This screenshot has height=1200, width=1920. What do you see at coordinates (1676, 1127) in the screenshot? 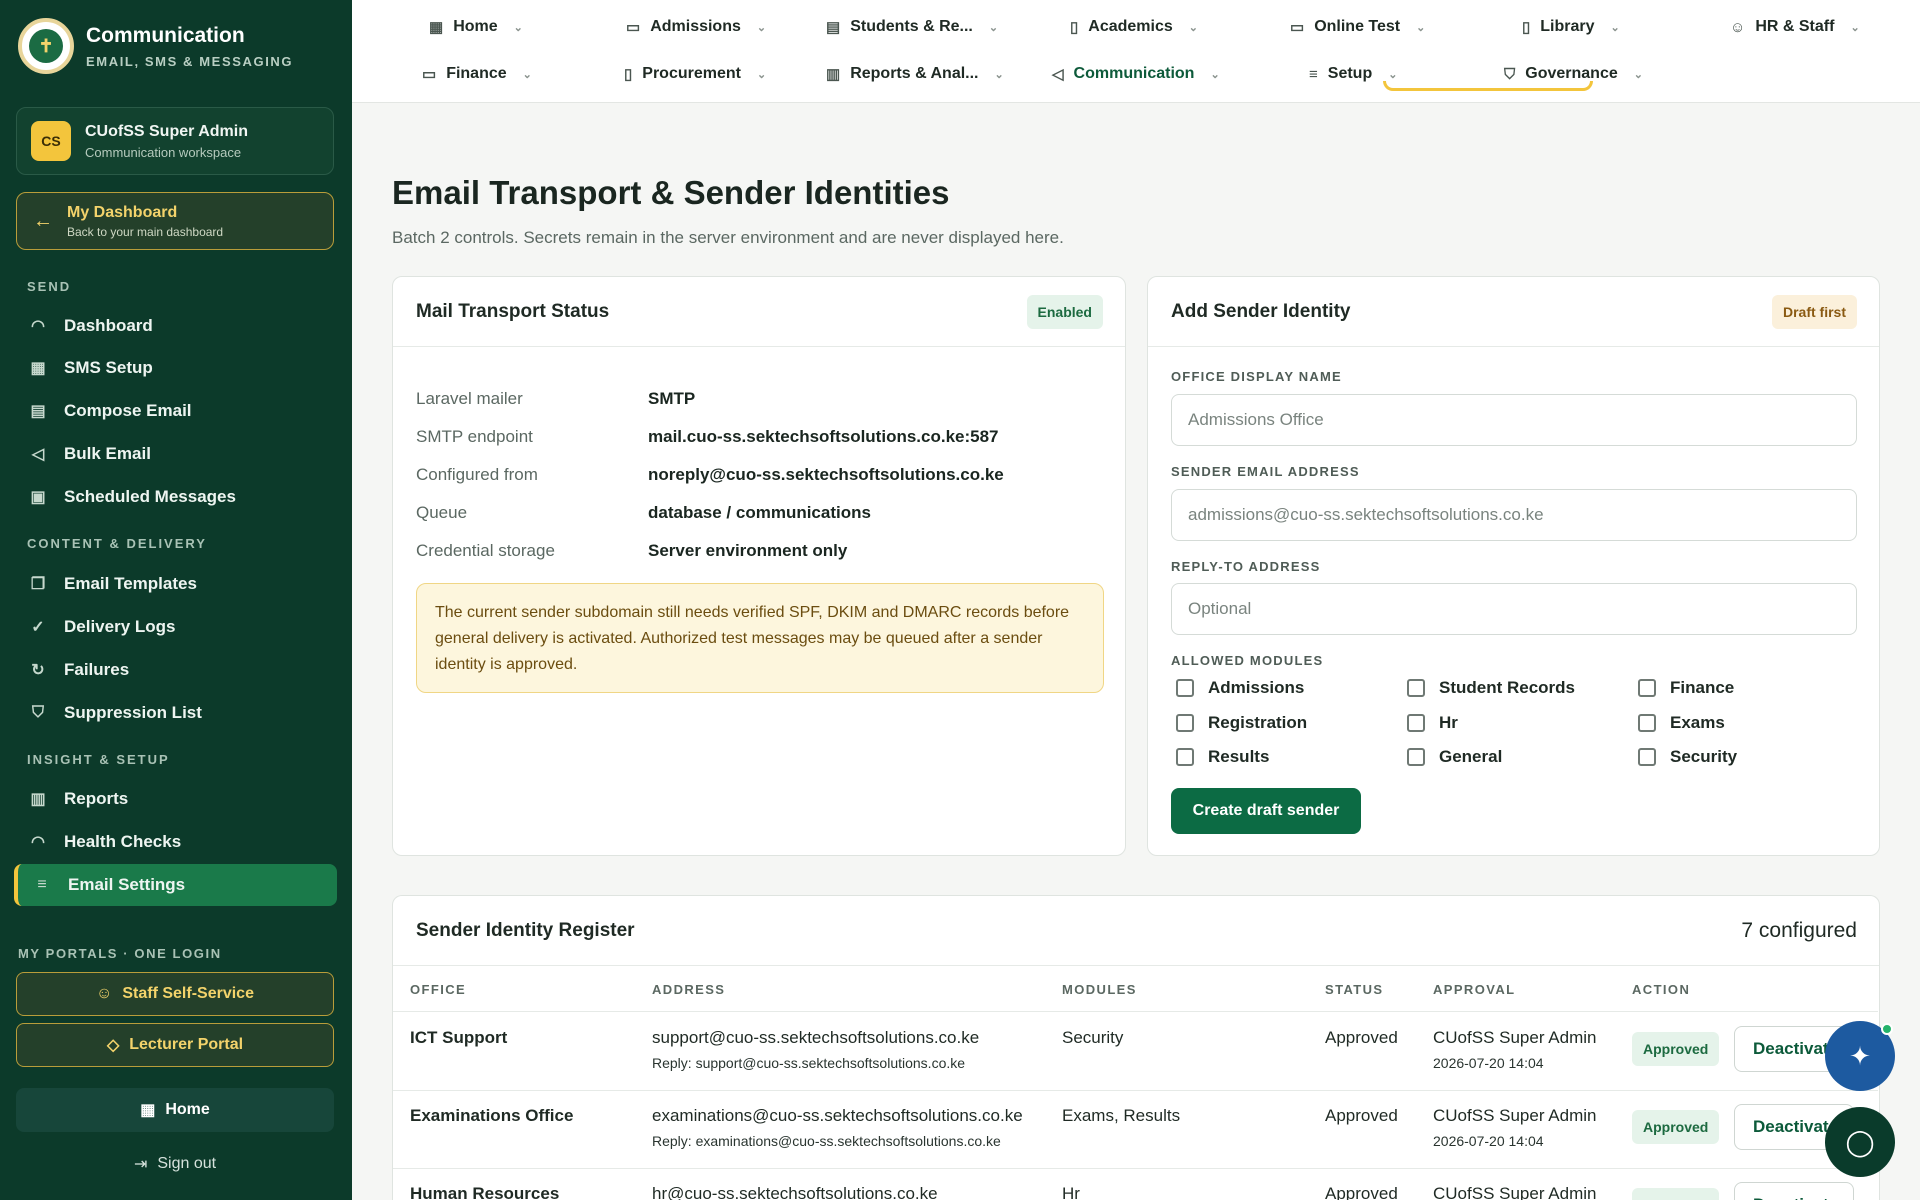
I see `status-badge: Approved` at bounding box center [1676, 1127].